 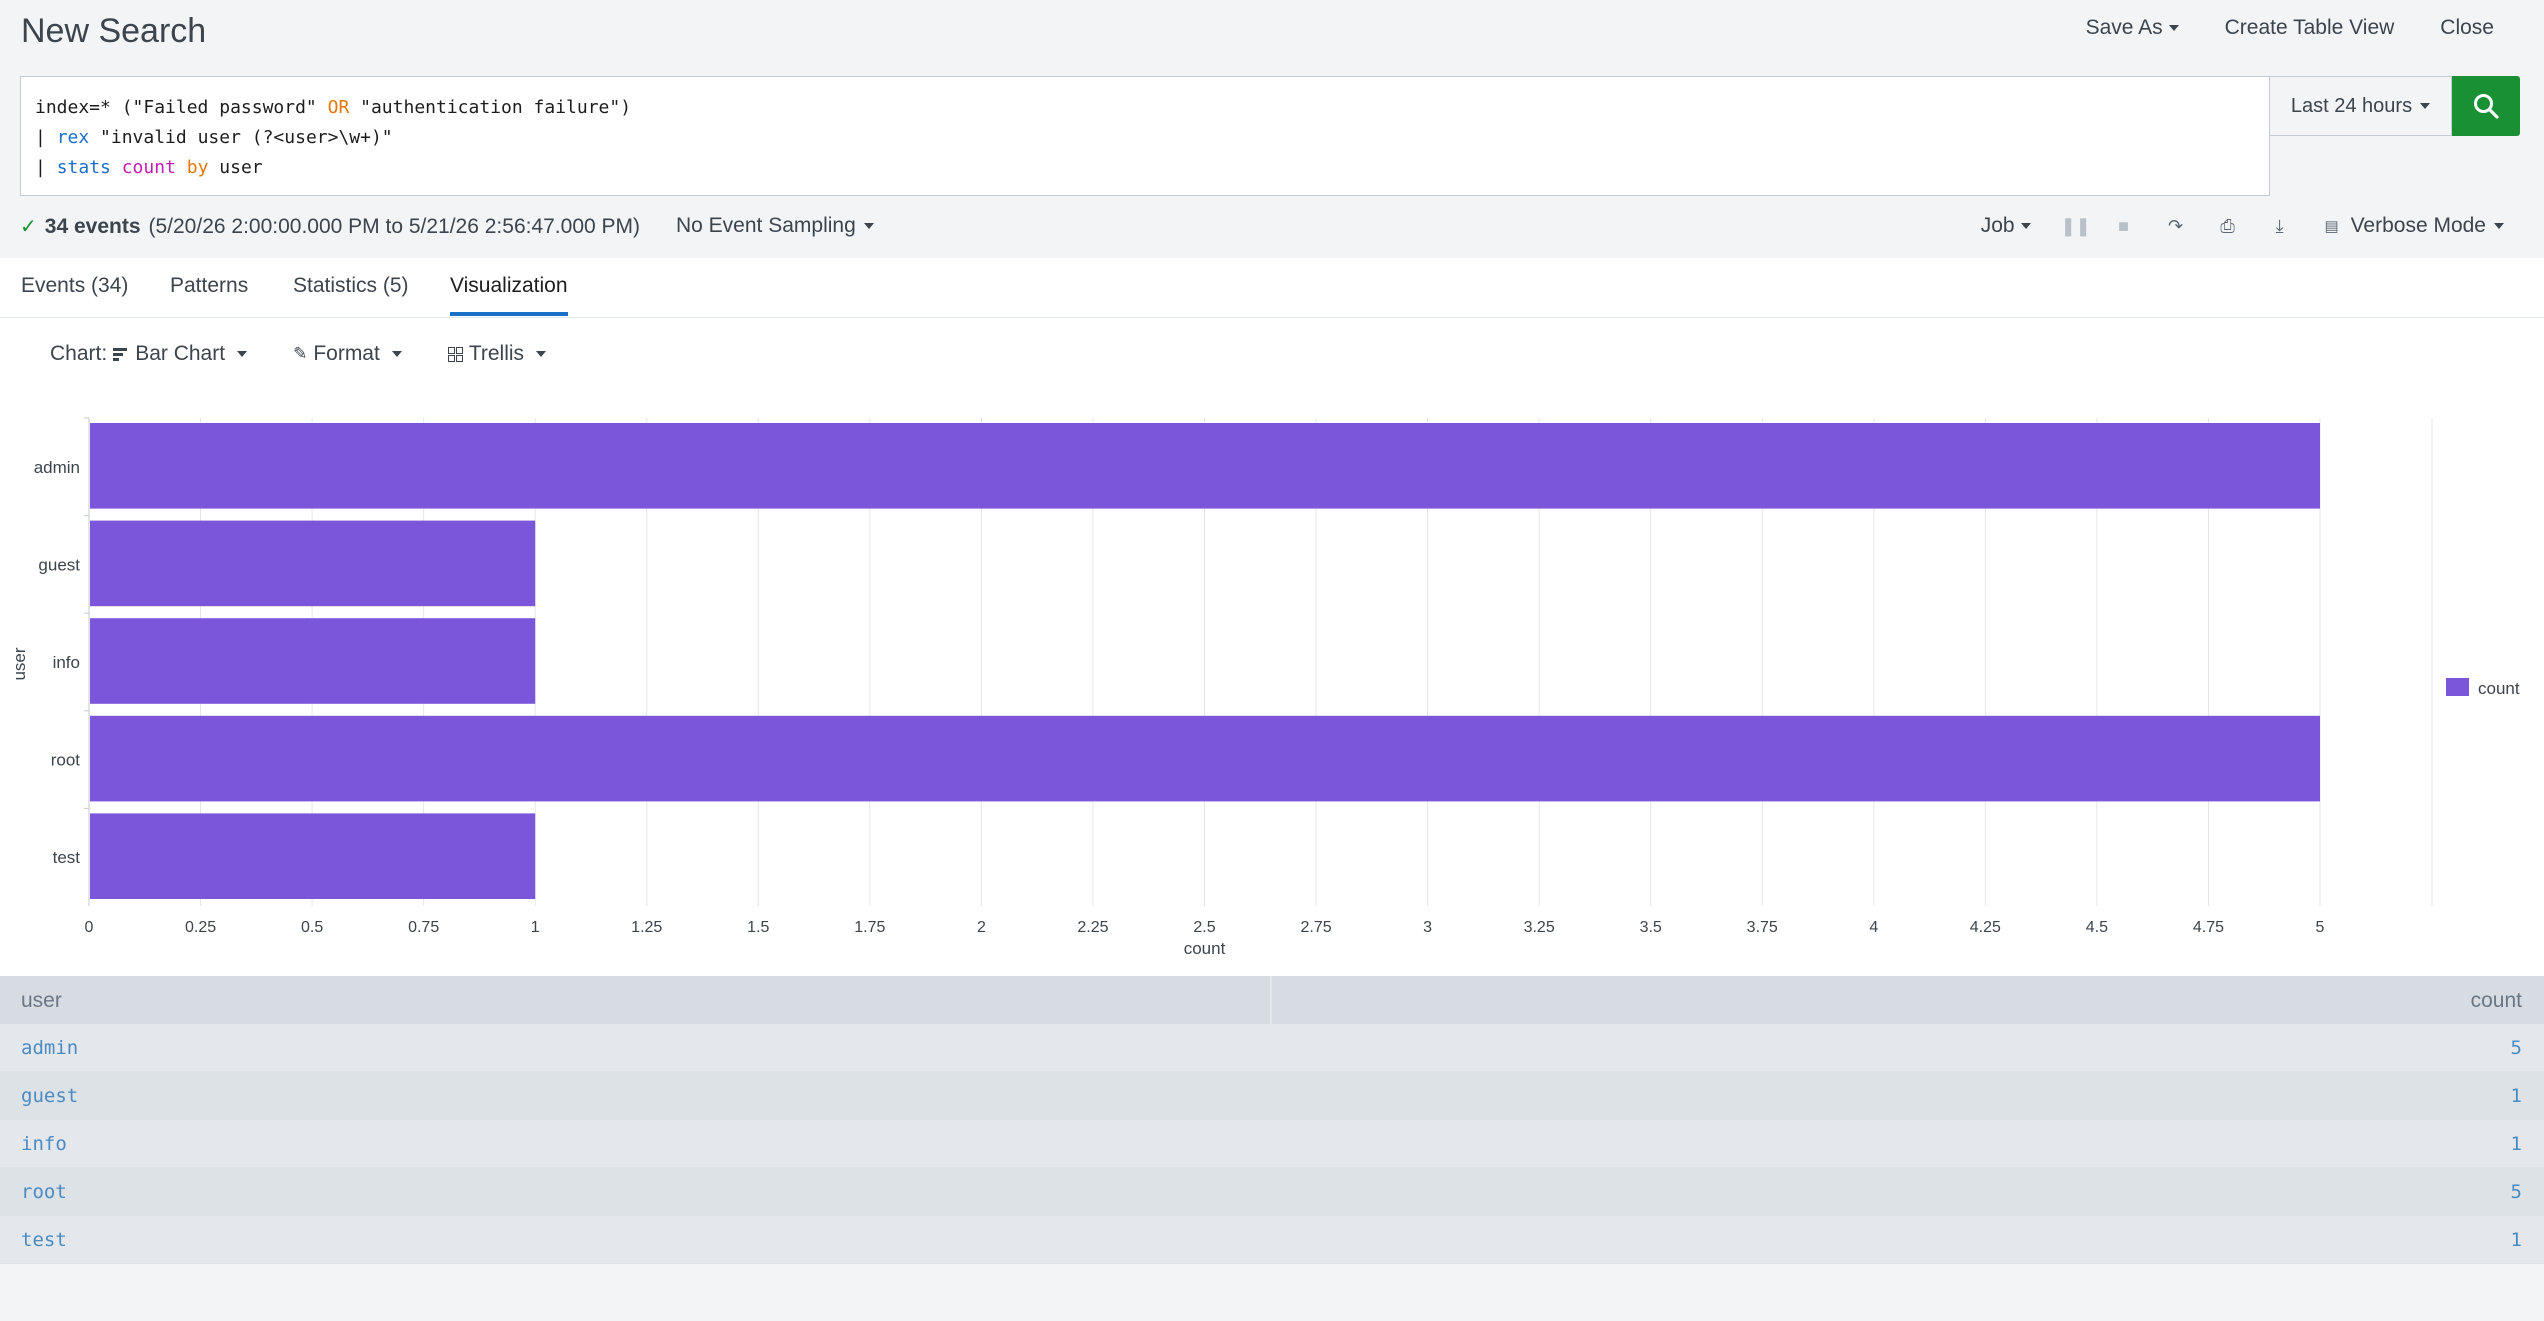 I want to click on query-keyword-by: by, so click(x=197, y=167).